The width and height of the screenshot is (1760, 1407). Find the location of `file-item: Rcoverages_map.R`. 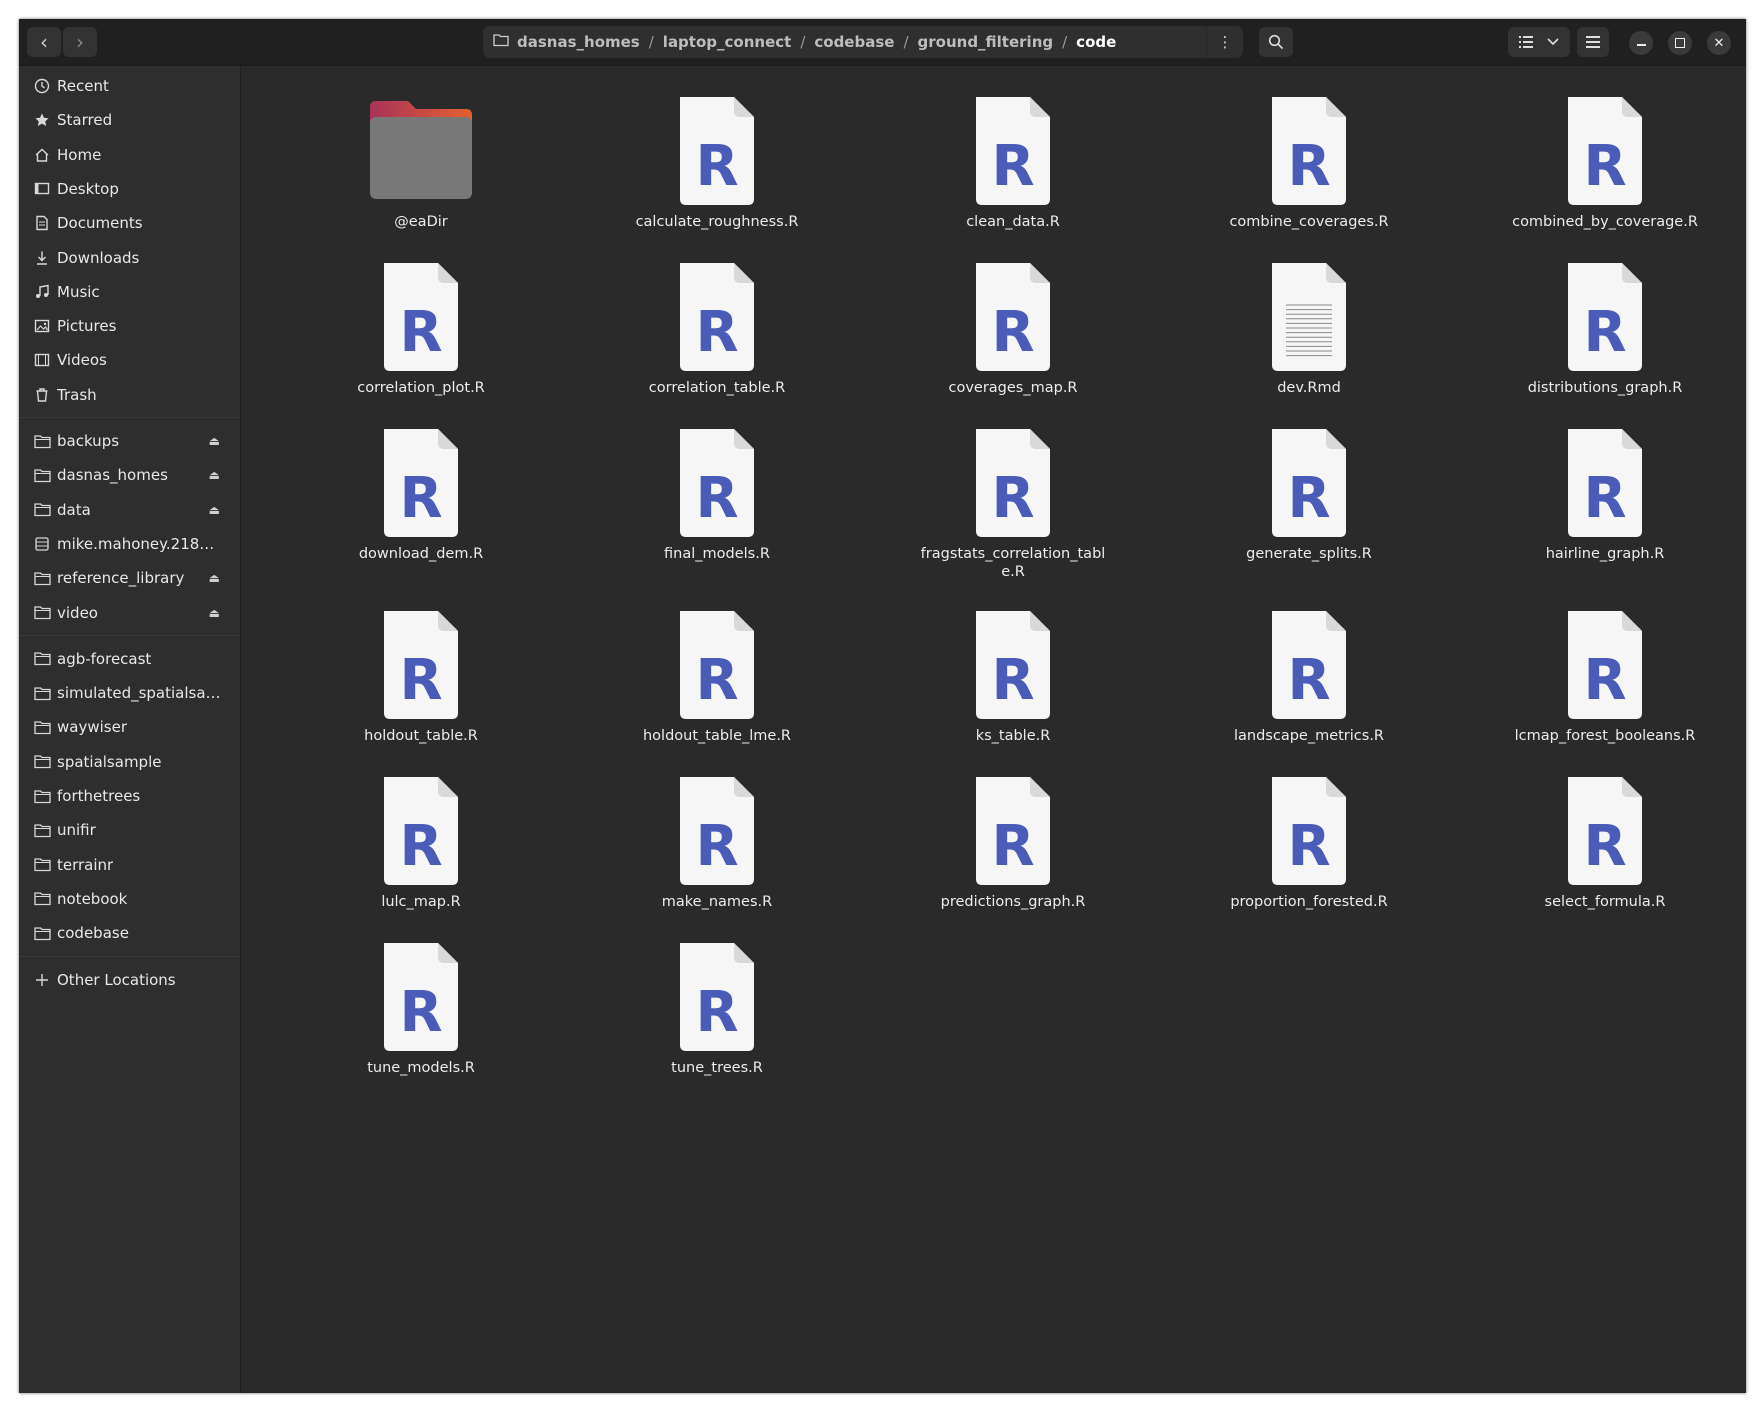

file-item: Rcoverages_map.R is located at coordinates (1013, 328).